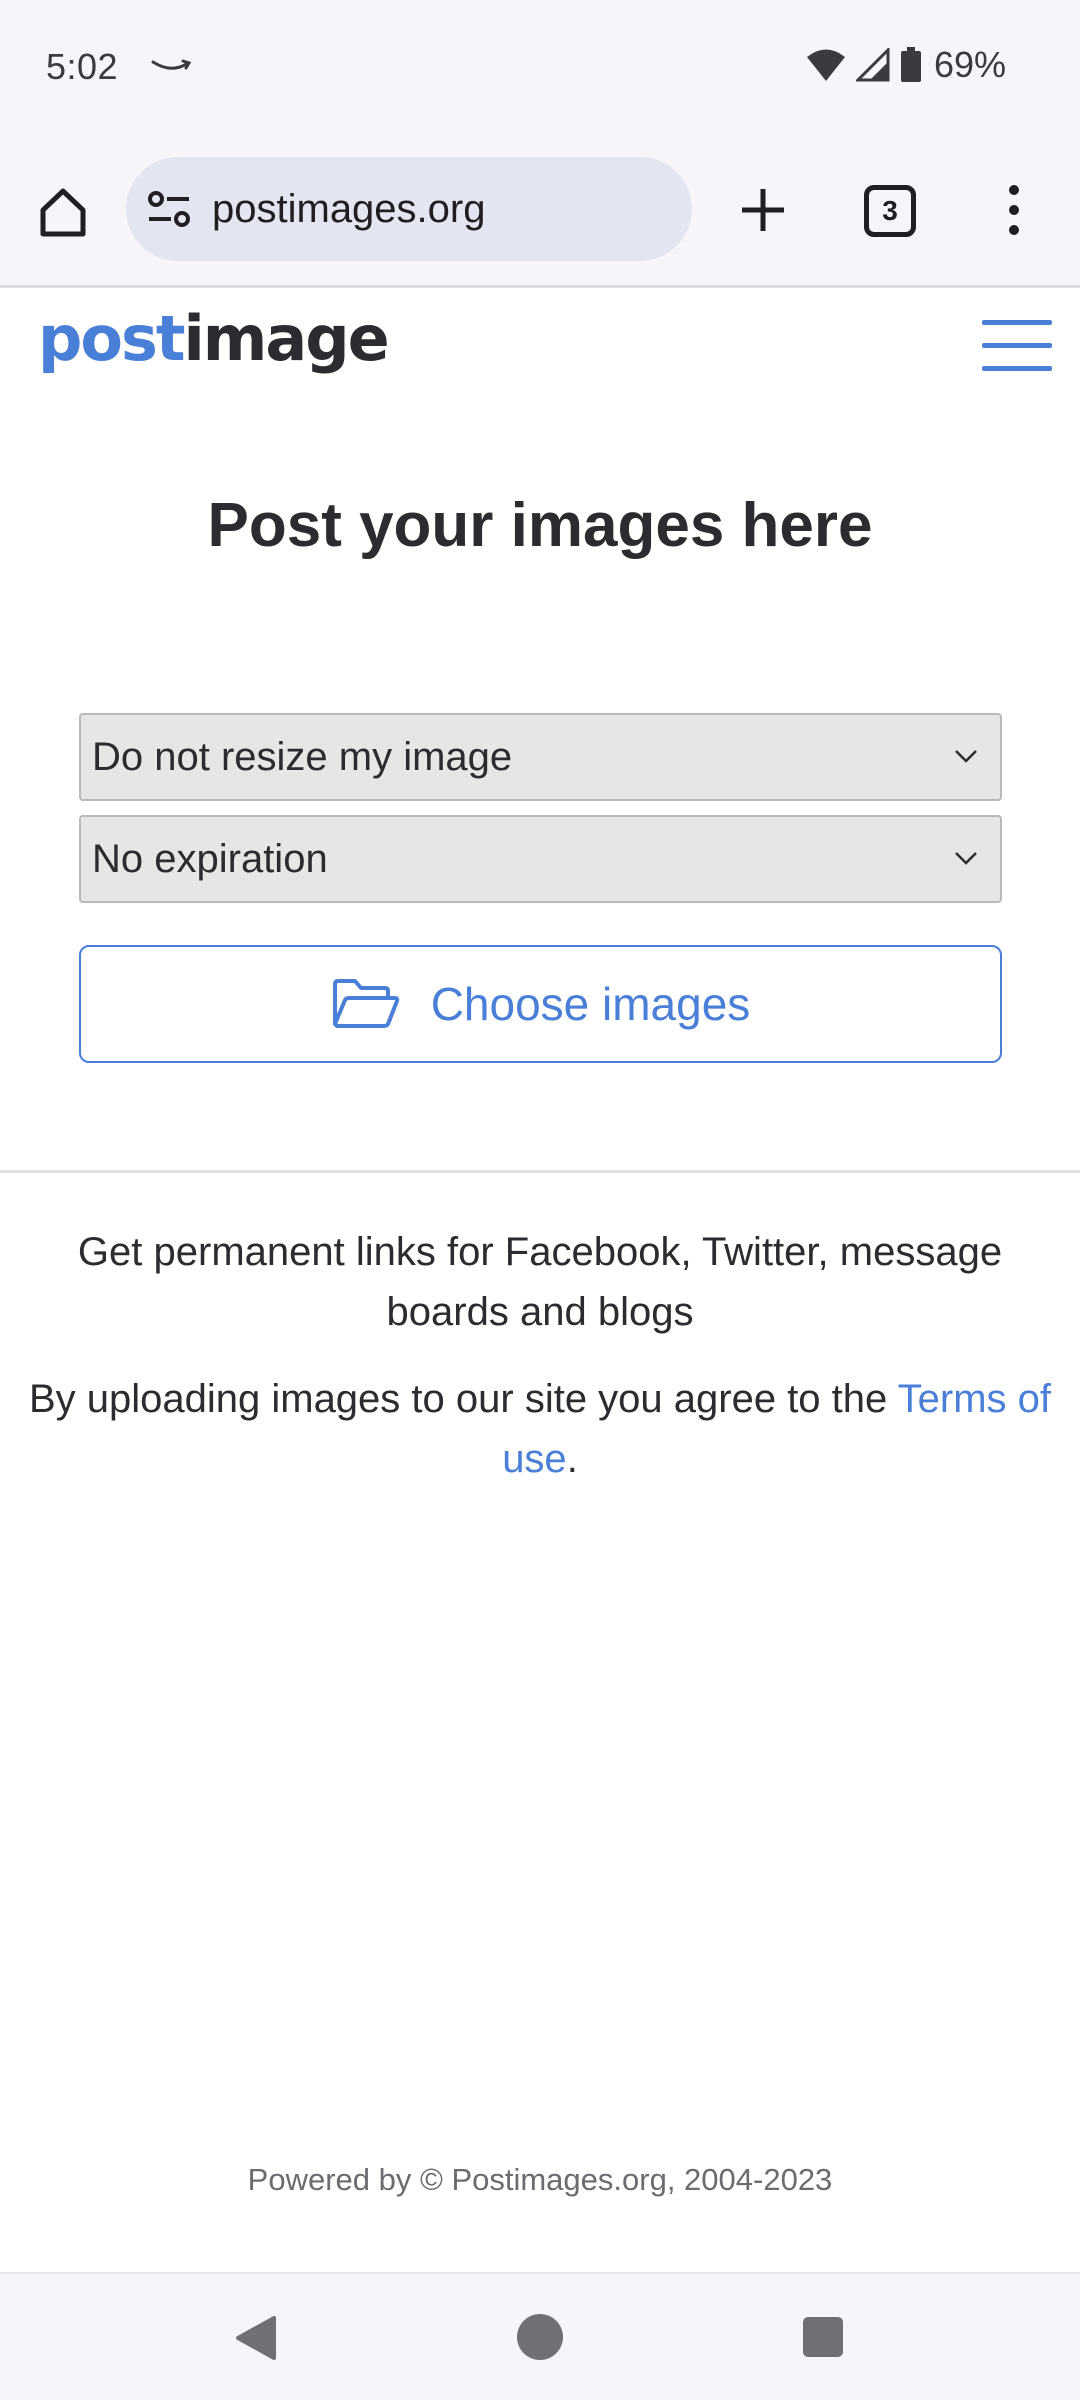 Image resolution: width=1080 pixels, height=2400 pixels. I want to click on resize-select: Do not resize my image, so click(540, 757).